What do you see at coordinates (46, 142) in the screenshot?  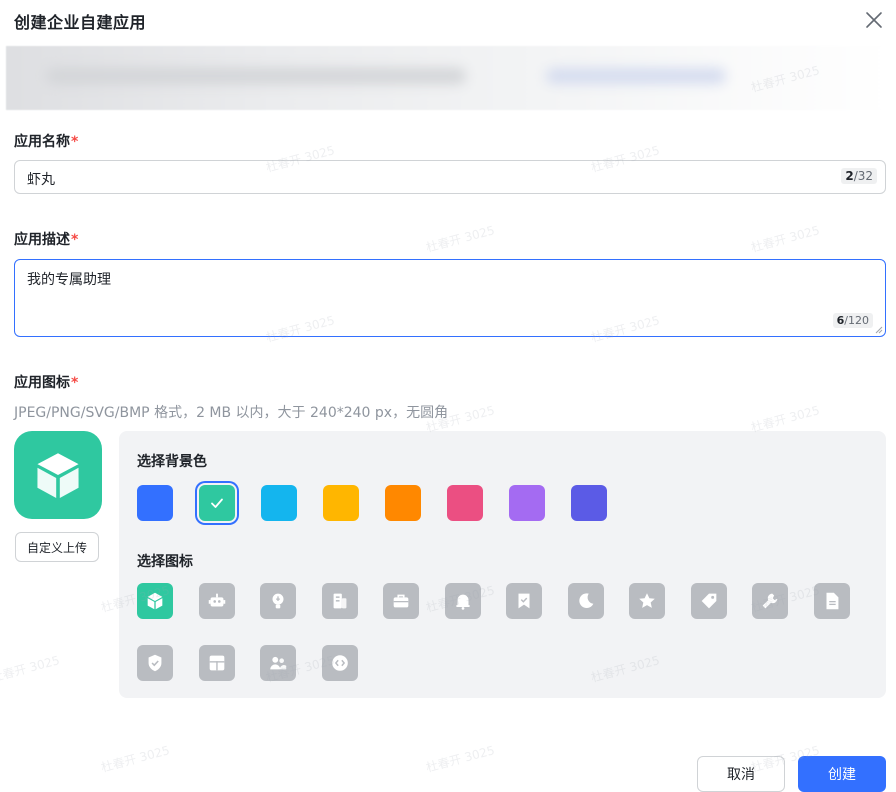 I see `app-name-label: 应用名称*` at bounding box center [46, 142].